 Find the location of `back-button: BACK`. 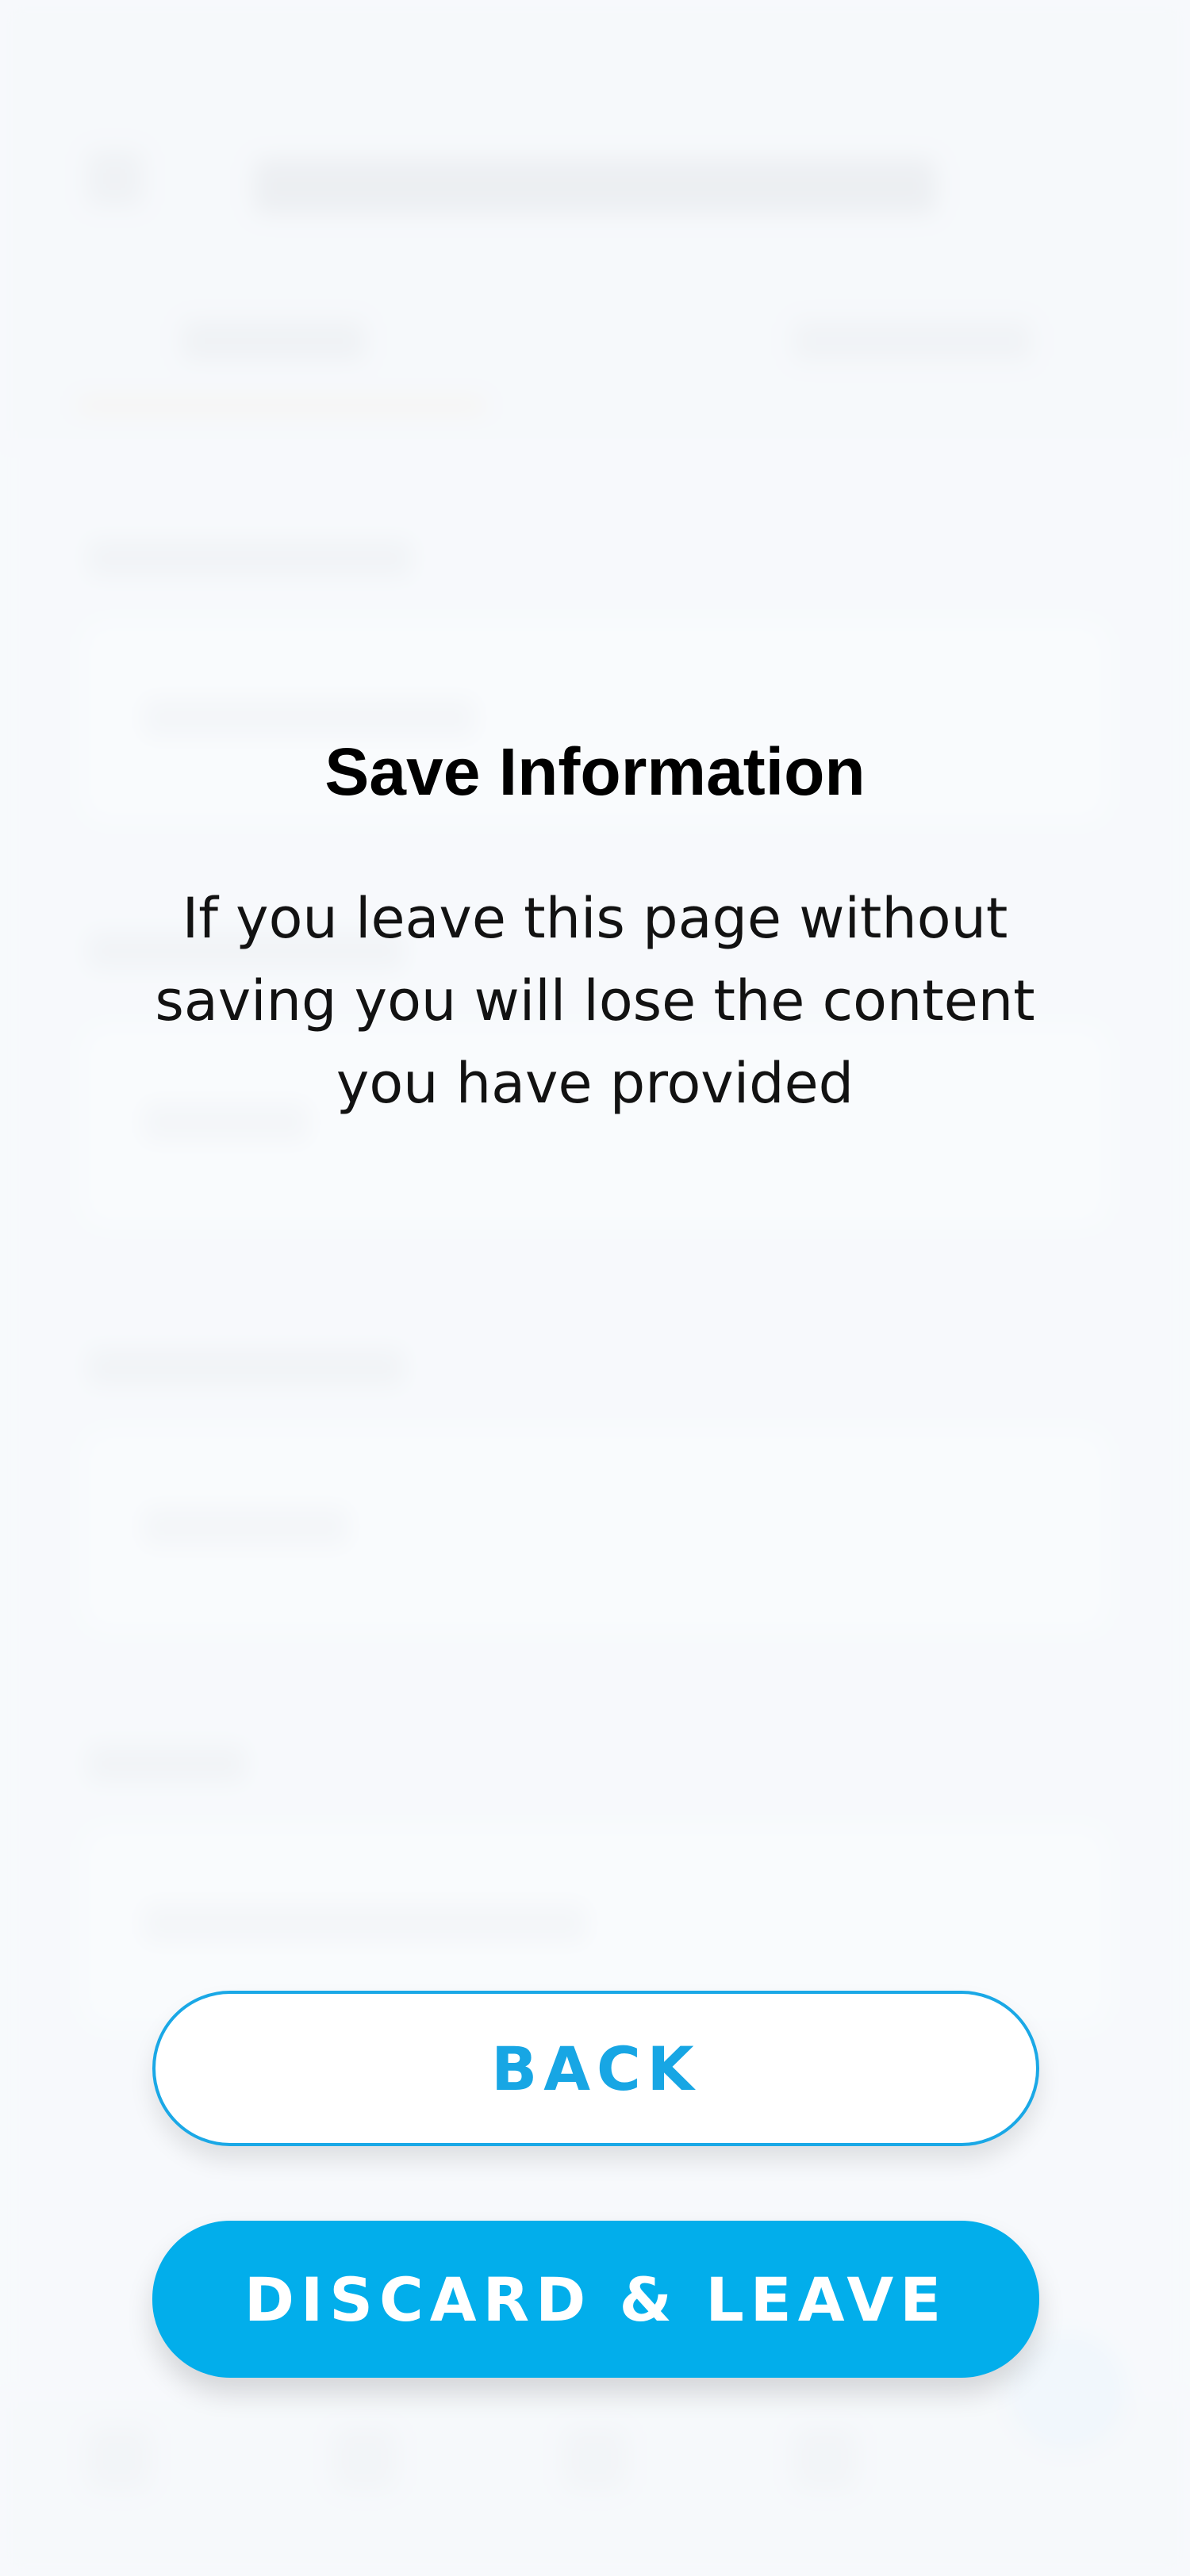

back-button: BACK is located at coordinates (595, 2068).